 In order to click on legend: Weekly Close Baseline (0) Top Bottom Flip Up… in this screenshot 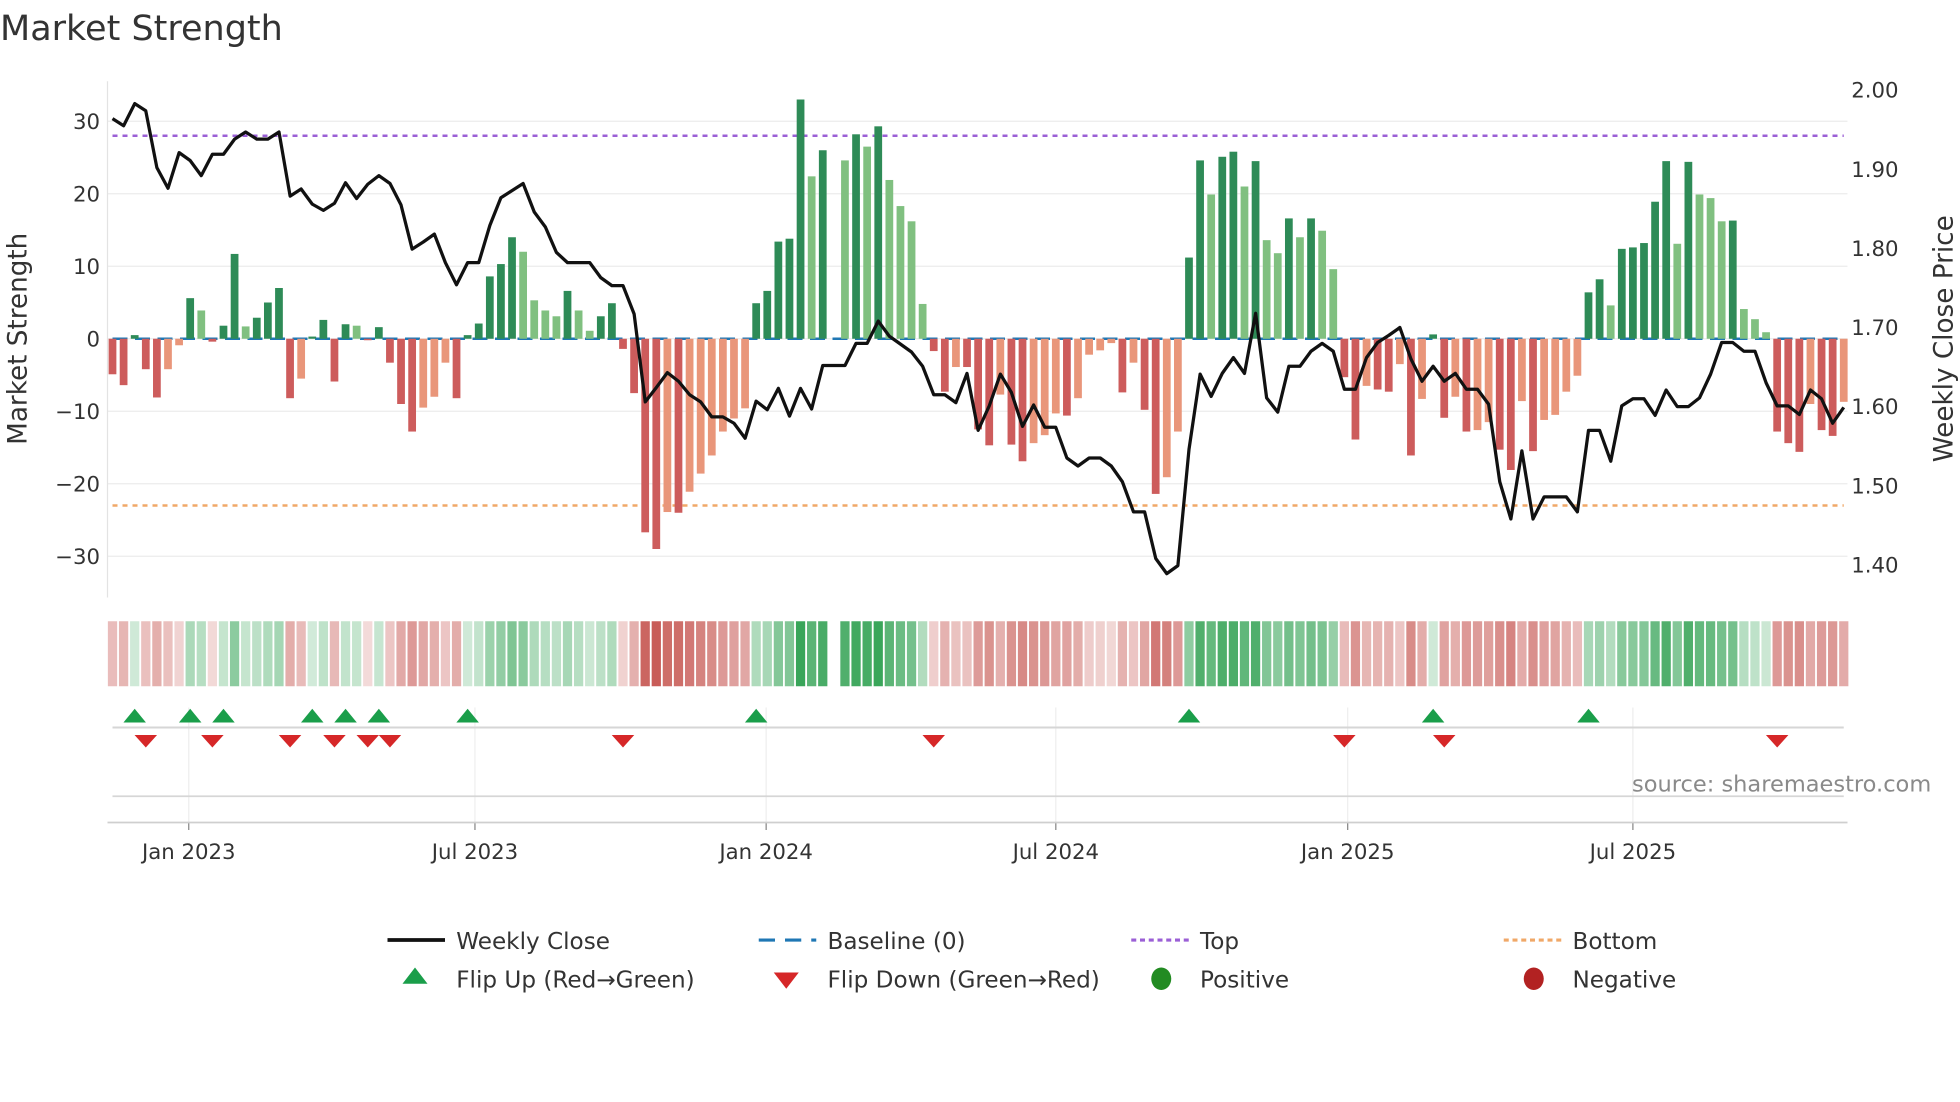, I will do `click(1031, 961)`.